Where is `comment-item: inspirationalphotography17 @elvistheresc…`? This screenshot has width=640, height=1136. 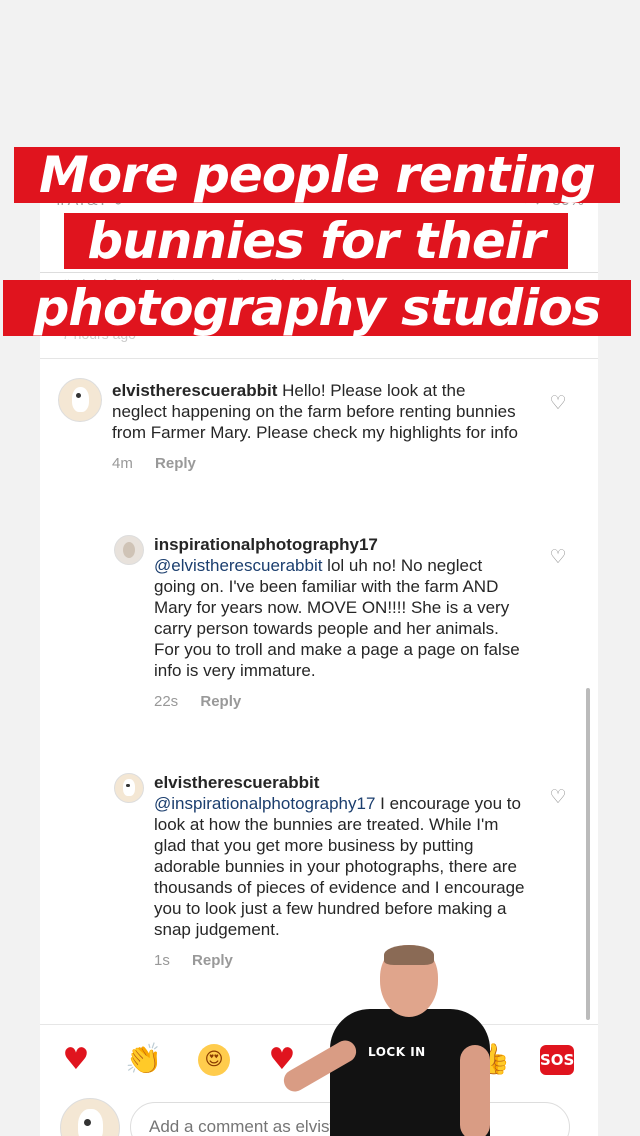
comment-item: inspirationalphotography17 @elvistheresc… is located at coordinates (339, 623).